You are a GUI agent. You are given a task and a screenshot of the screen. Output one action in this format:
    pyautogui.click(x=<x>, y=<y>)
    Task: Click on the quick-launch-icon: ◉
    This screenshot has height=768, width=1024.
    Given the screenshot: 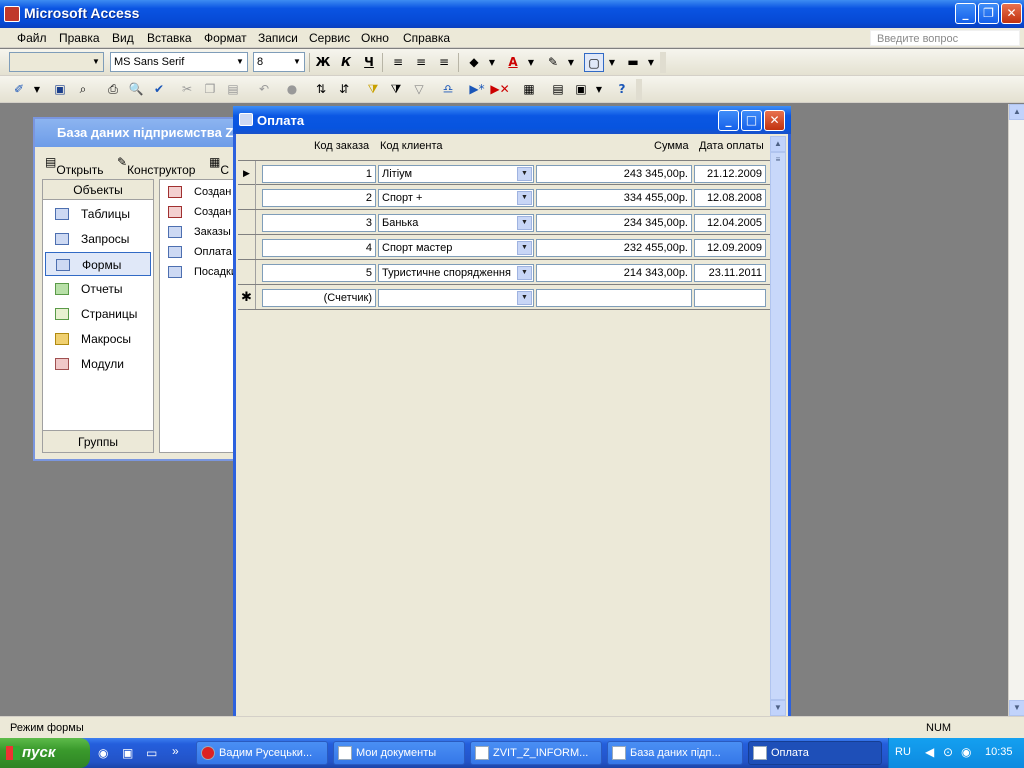 What is the action you would take?
    pyautogui.click(x=103, y=753)
    